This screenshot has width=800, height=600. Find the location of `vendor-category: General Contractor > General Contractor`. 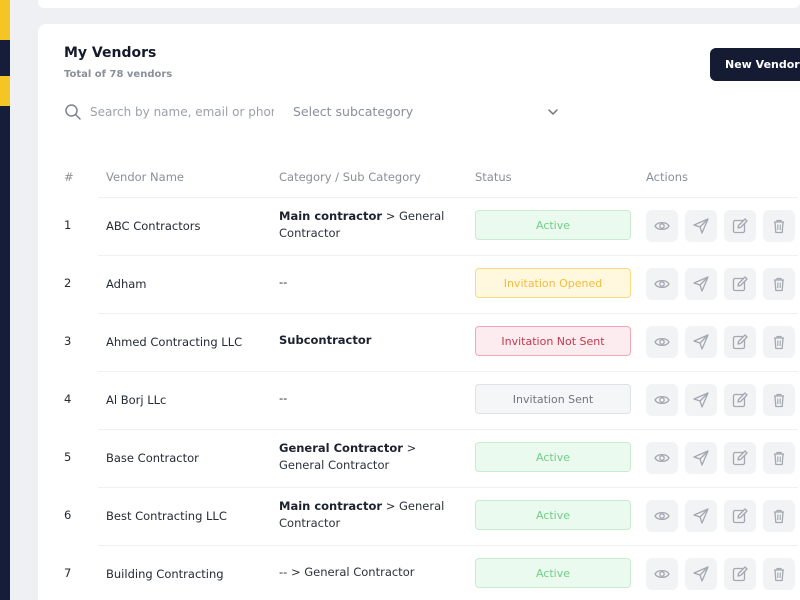

vendor-category: General Contractor > General Contractor is located at coordinates (364, 457).